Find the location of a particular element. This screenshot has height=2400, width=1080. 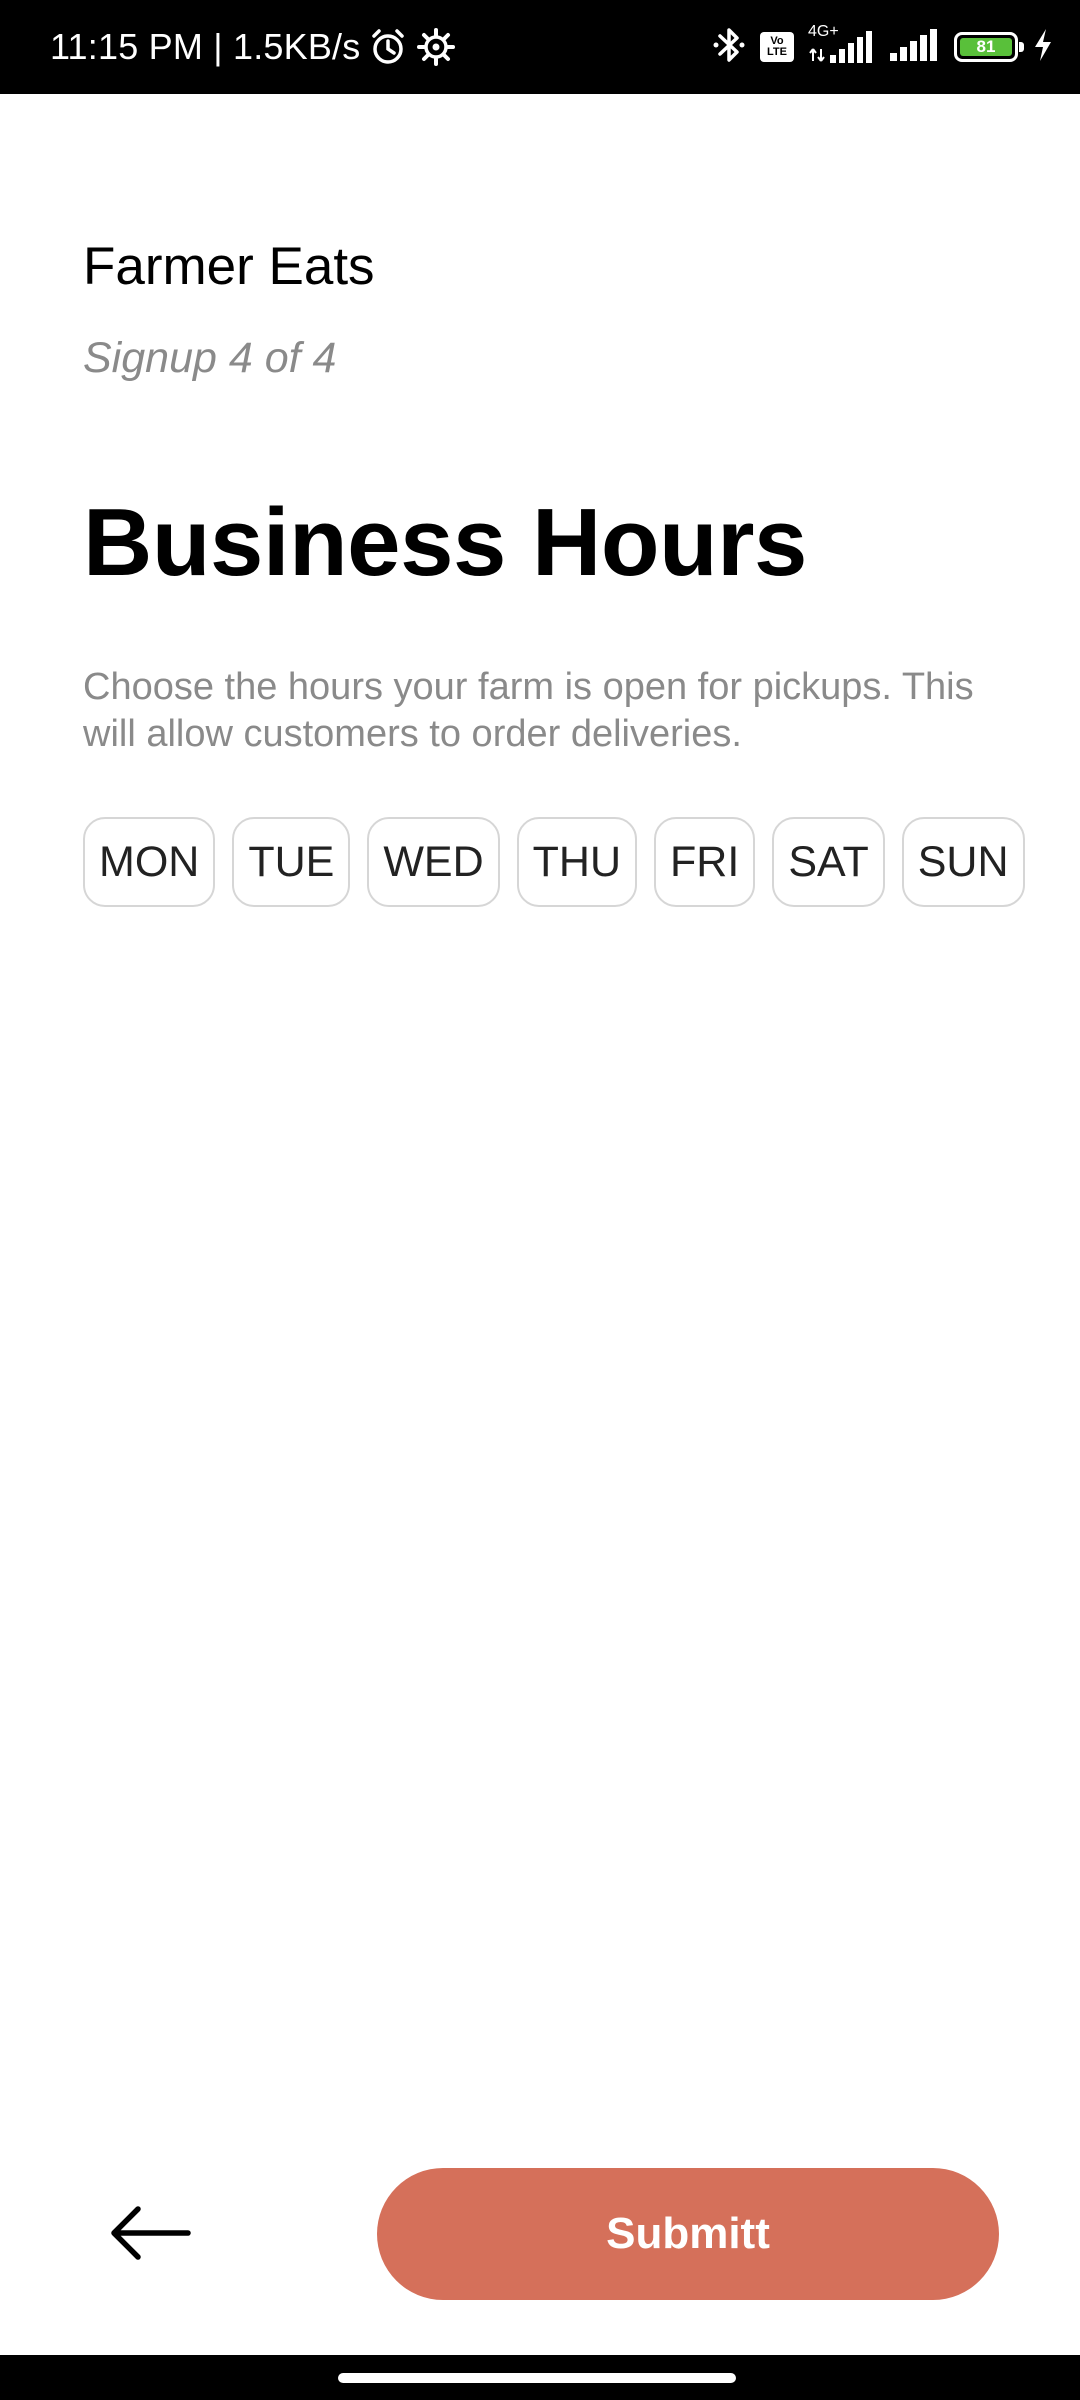

app-title: Farmer Eats is located at coordinates (229, 266).